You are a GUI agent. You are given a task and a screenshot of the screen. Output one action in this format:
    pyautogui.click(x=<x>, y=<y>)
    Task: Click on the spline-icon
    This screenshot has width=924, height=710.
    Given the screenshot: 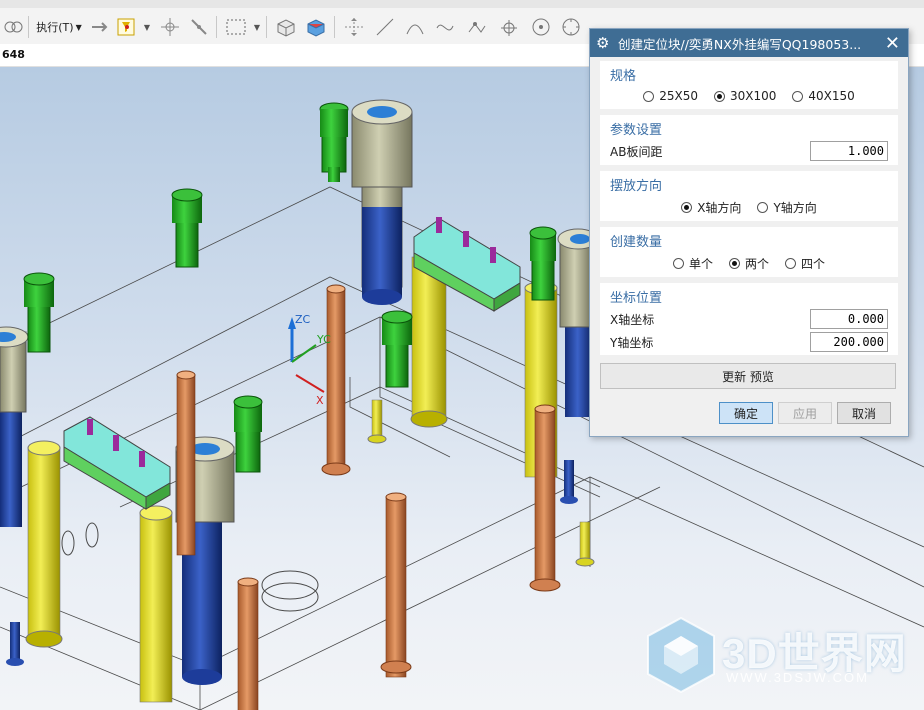 What is the action you would take?
    pyautogui.click(x=445, y=27)
    